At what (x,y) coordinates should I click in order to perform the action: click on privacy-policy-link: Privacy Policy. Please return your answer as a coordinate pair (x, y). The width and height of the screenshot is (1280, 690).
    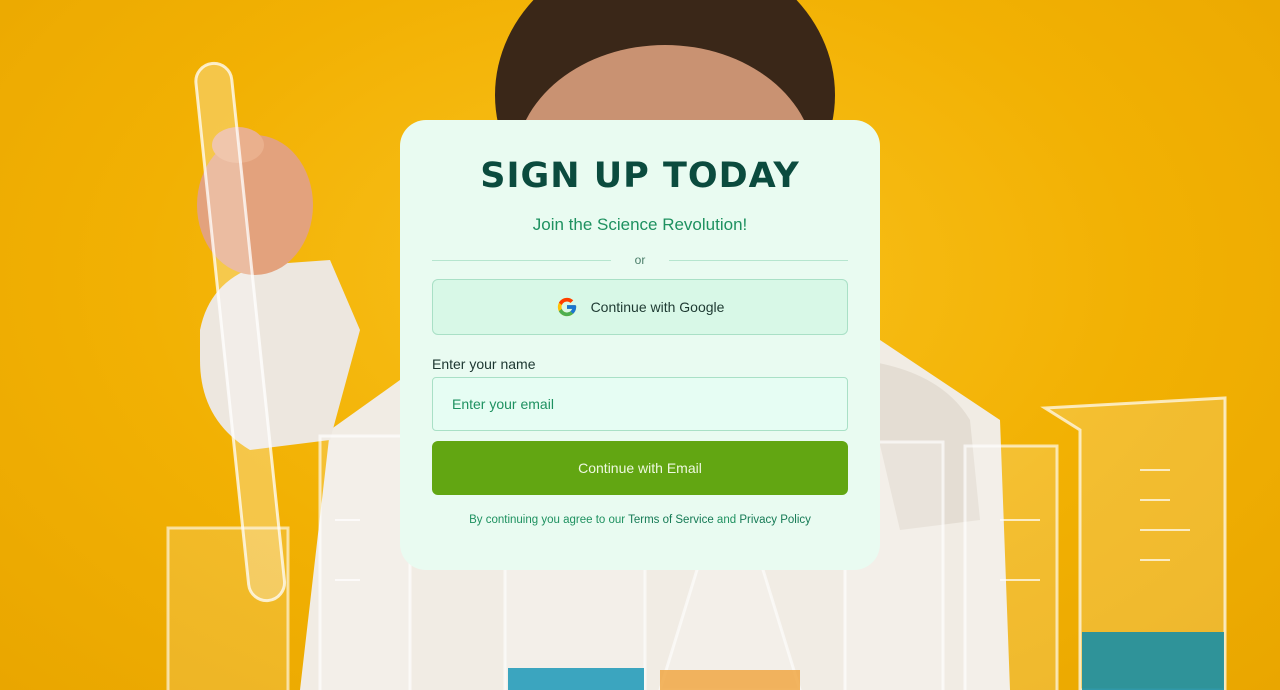
    Looking at the image, I should click on (775, 520).